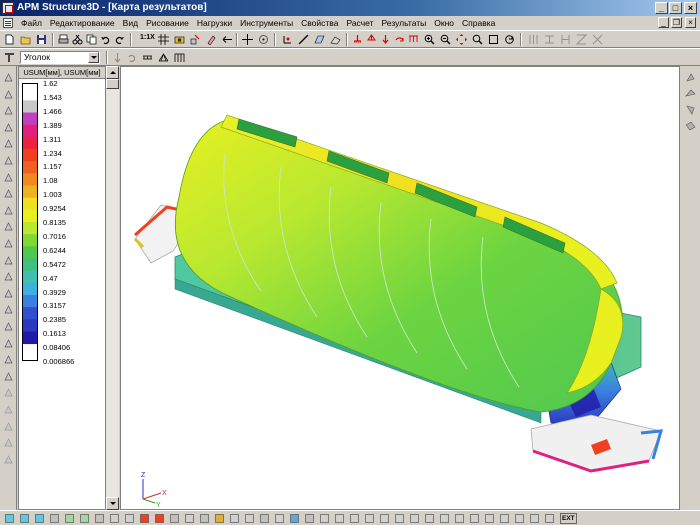  What do you see at coordinates (413, 39) in the screenshot?
I see `distributed-load-icon` at bounding box center [413, 39].